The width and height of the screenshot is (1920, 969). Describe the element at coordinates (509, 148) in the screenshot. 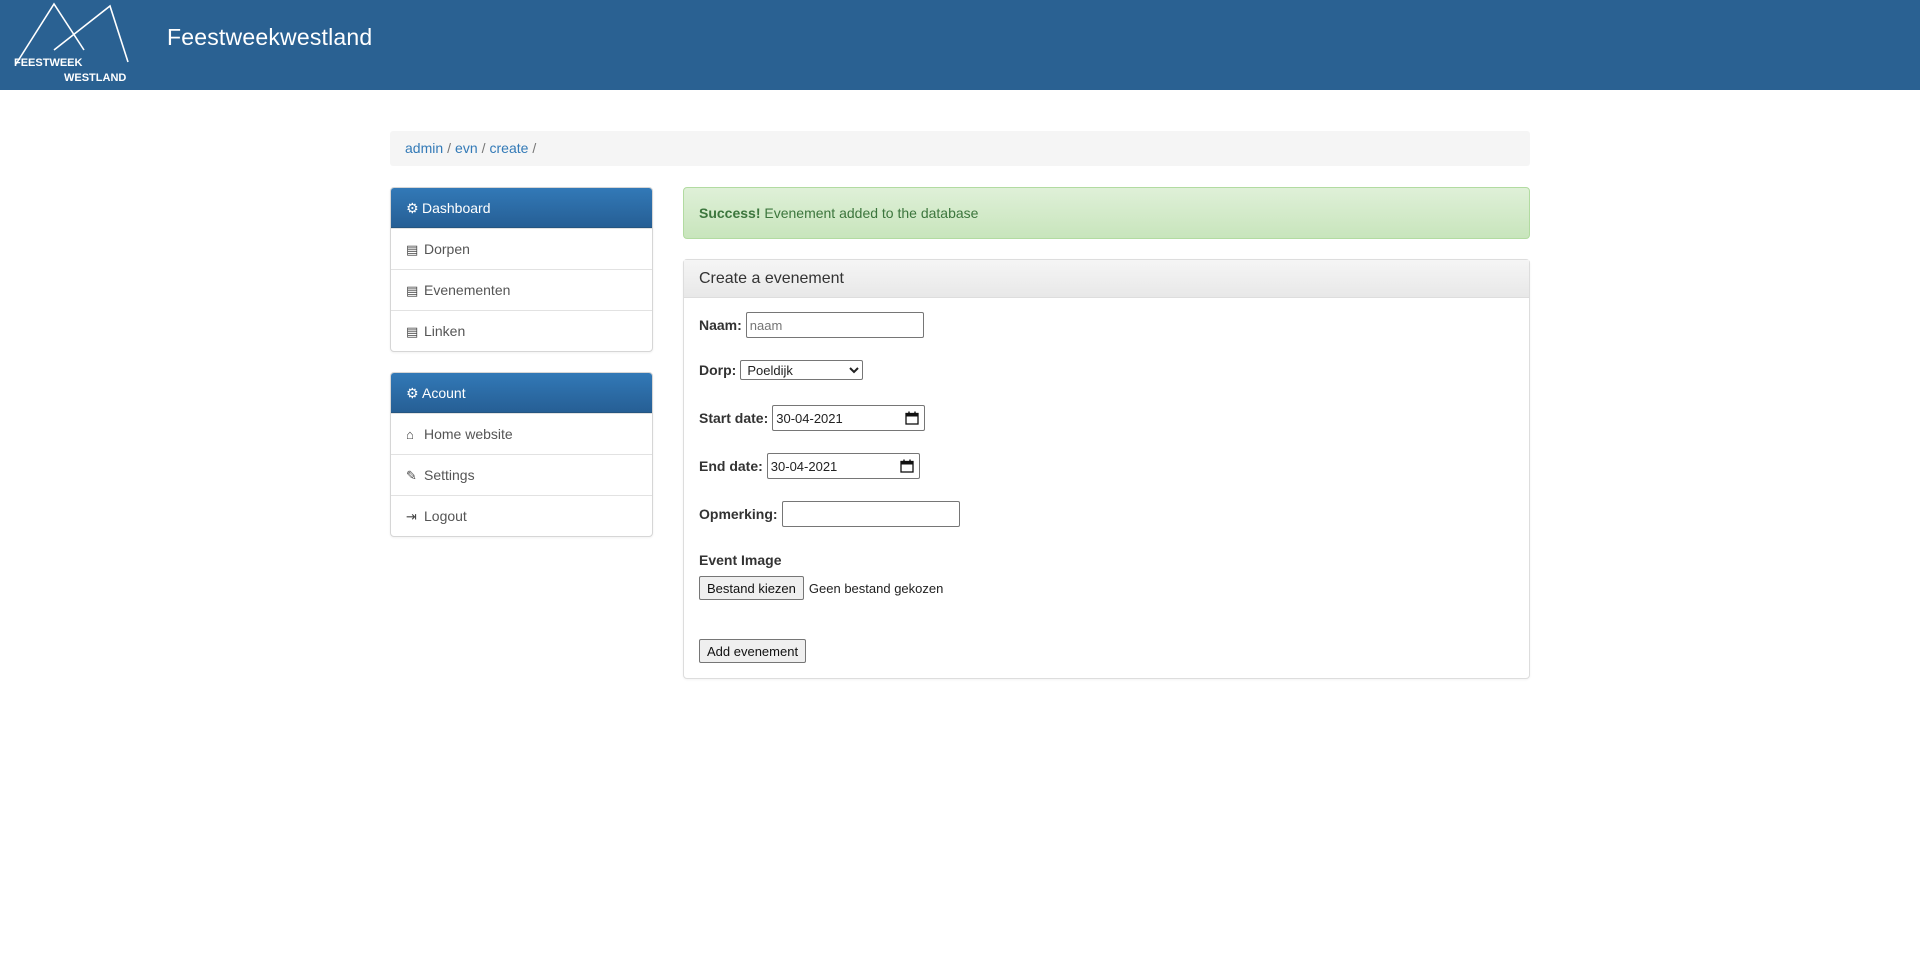

I see `breadcrumb-create: create` at that location.